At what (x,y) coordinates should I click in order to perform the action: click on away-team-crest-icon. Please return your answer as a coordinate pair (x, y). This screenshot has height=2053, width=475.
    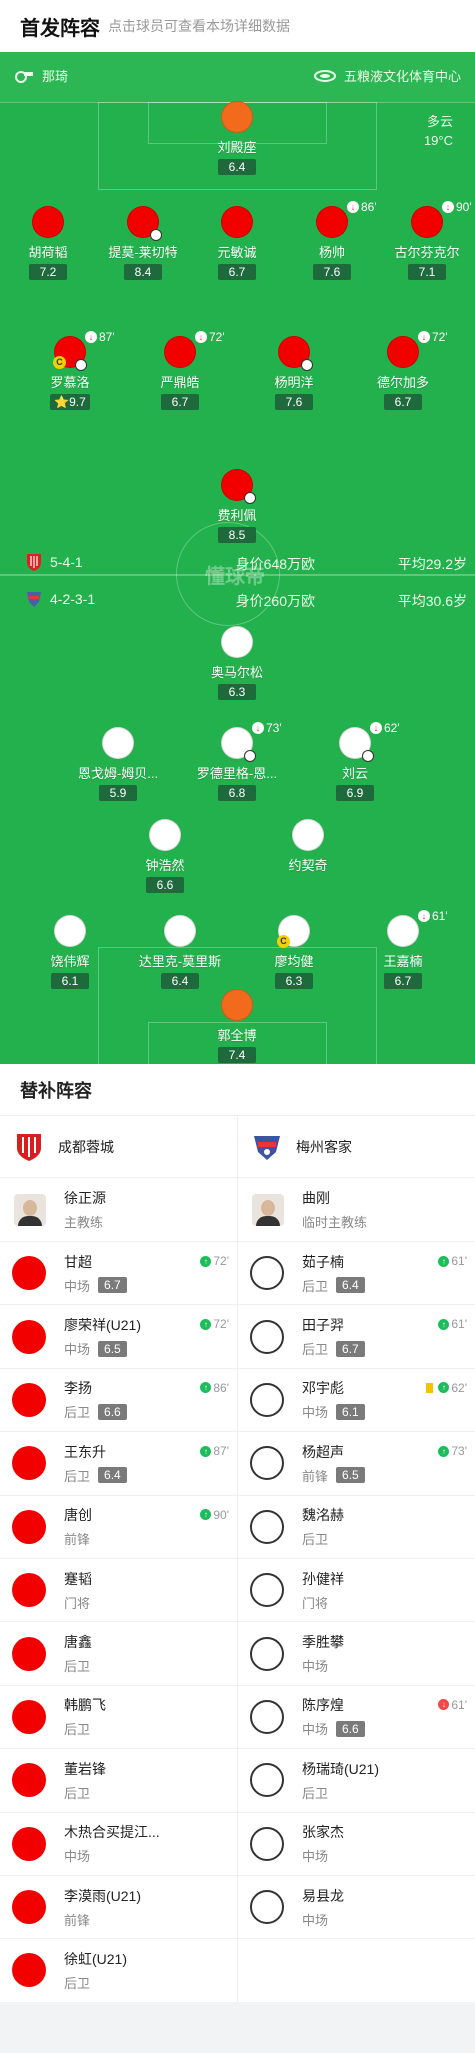
    Looking at the image, I should click on (34, 599).